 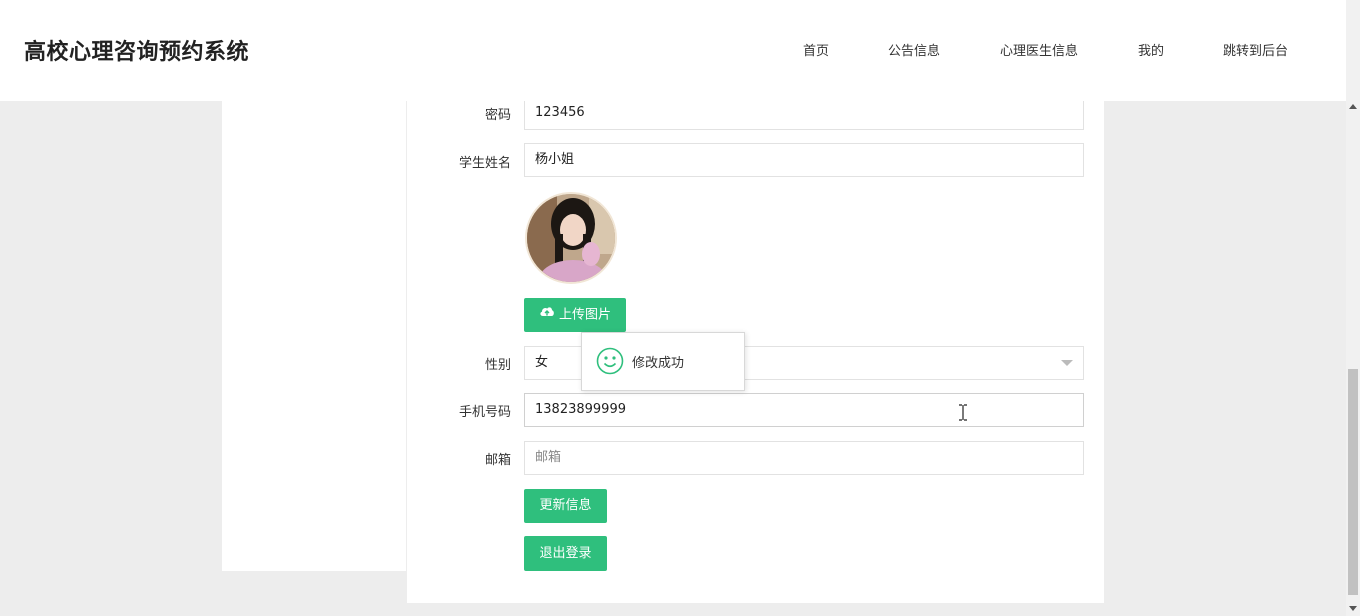 What do you see at coordinates (314, 336) in the screenshot?
I see `left-menu-panel` at bounding box center [314, 336].